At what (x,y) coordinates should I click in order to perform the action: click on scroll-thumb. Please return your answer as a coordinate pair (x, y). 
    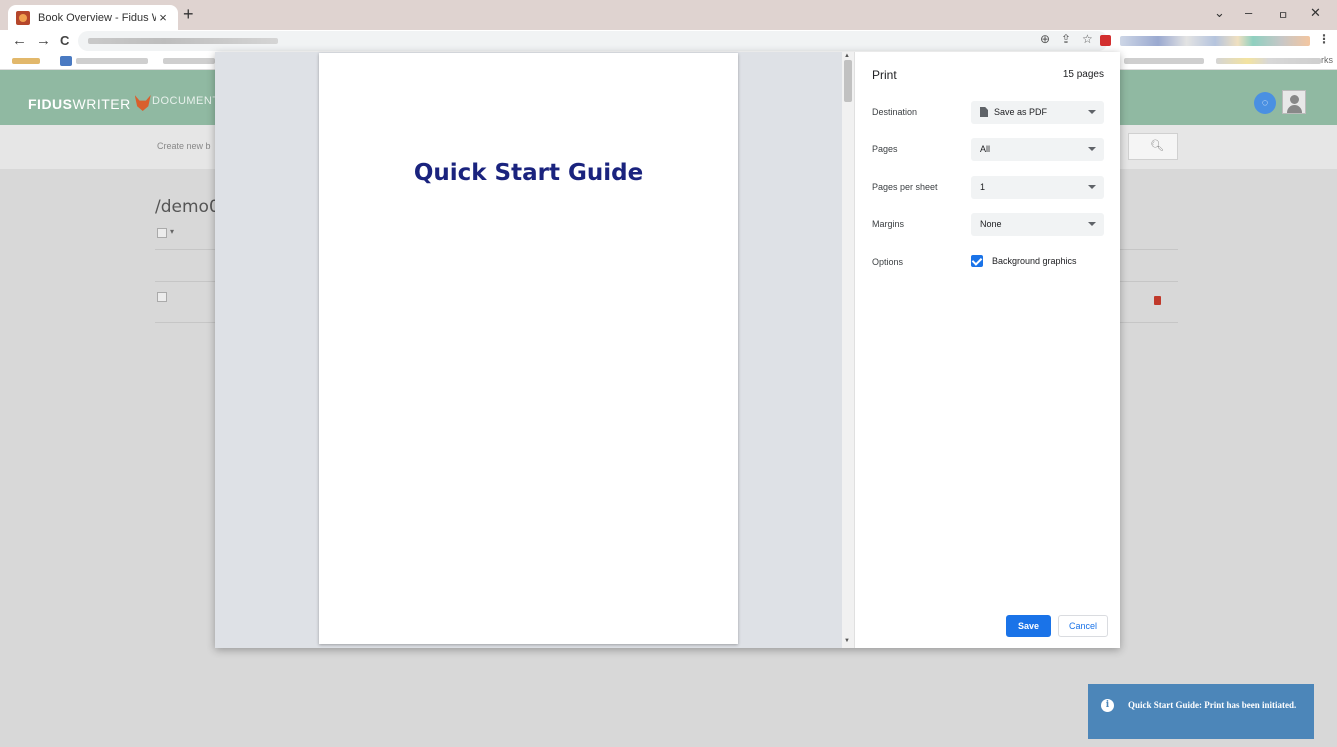
    Looking at the image, I should click on (848, 81).